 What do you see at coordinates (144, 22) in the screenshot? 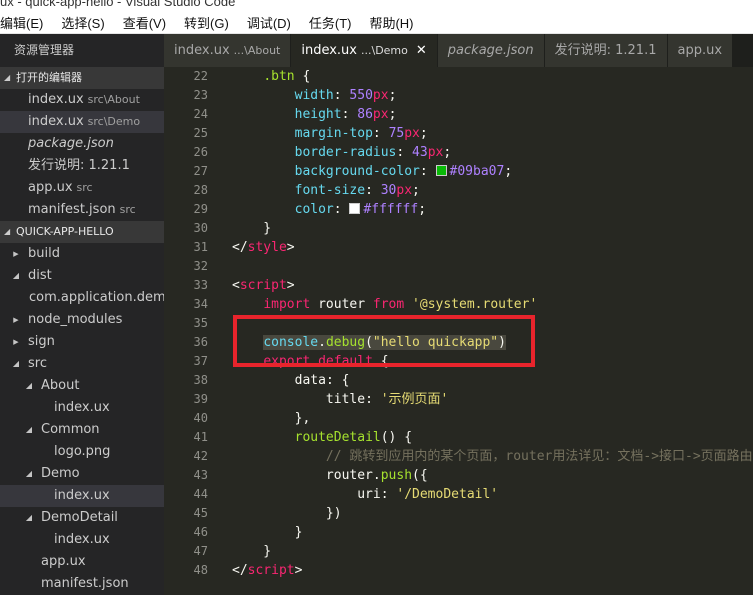
I see `menu-item: 查看(V)` at bounding box center [144, 22].